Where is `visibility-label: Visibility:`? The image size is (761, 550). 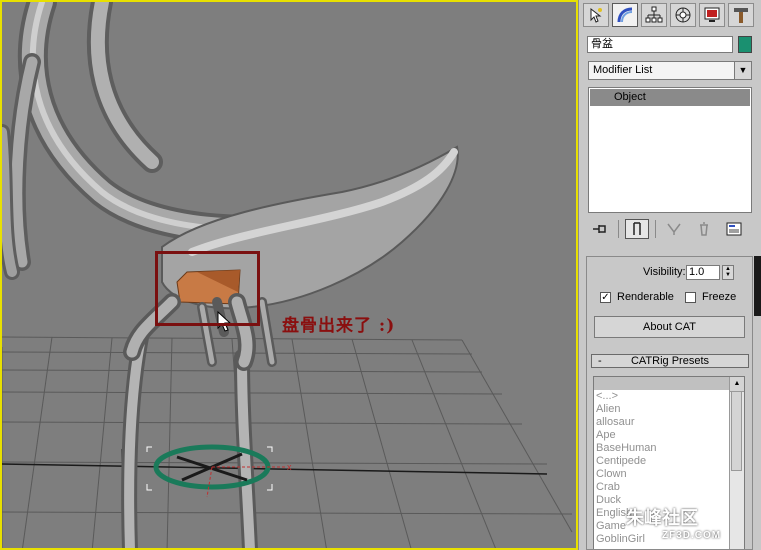
visibility-label: Visibility: is located at coordinates (664, 272).